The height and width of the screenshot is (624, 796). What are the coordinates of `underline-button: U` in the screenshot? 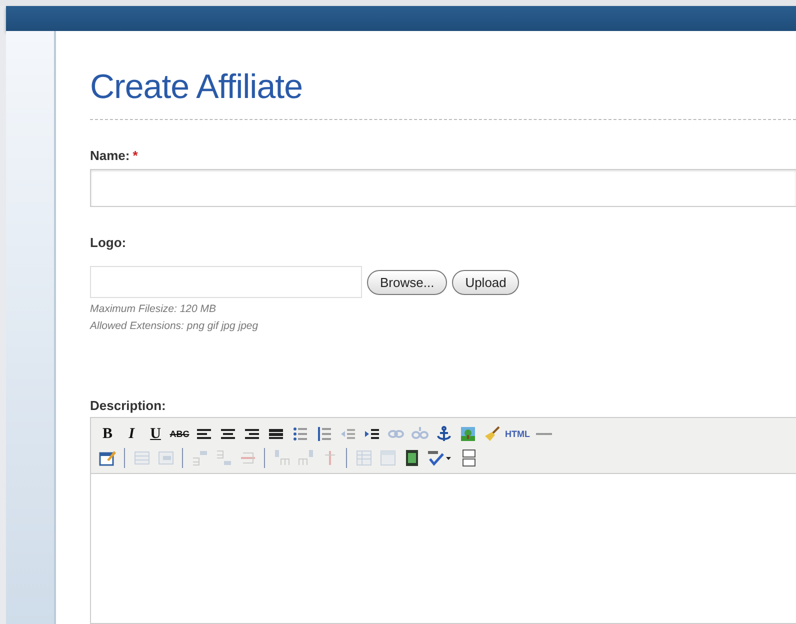 It's located at (155, 434).